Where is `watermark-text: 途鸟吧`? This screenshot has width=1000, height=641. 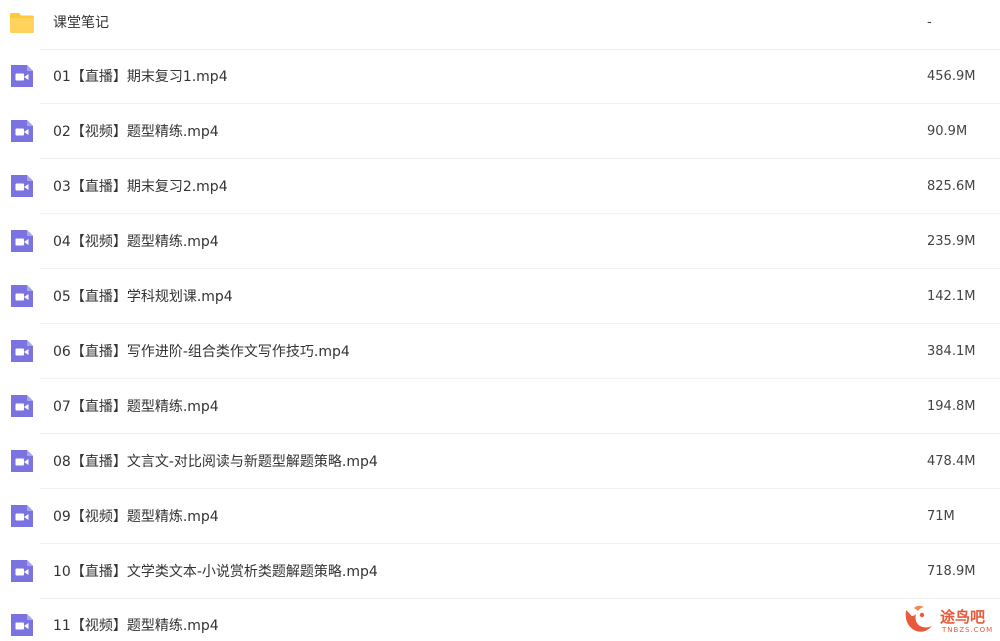
watermark-text: 途鸟吧 is located at coordinates (963, 617).